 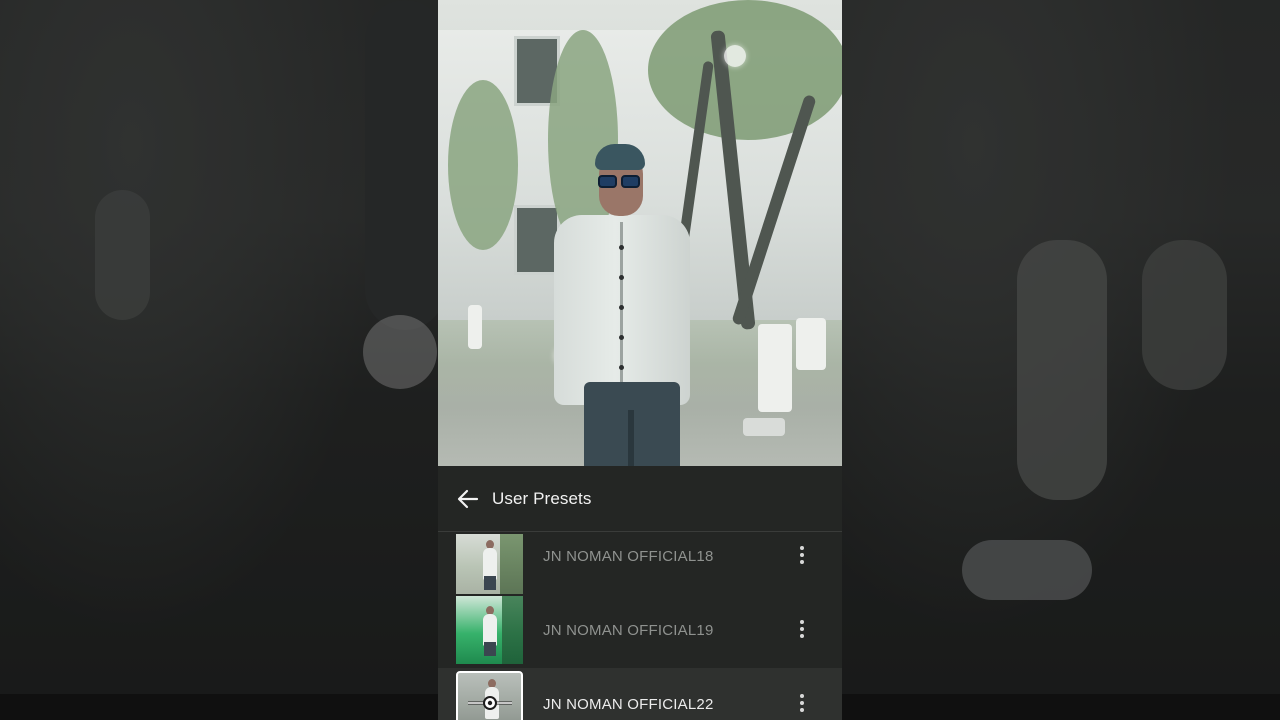 What do you see at coordinates (400, 352) in the screenshot?
I see `touch-indicator` at bounding box center [400, 352].